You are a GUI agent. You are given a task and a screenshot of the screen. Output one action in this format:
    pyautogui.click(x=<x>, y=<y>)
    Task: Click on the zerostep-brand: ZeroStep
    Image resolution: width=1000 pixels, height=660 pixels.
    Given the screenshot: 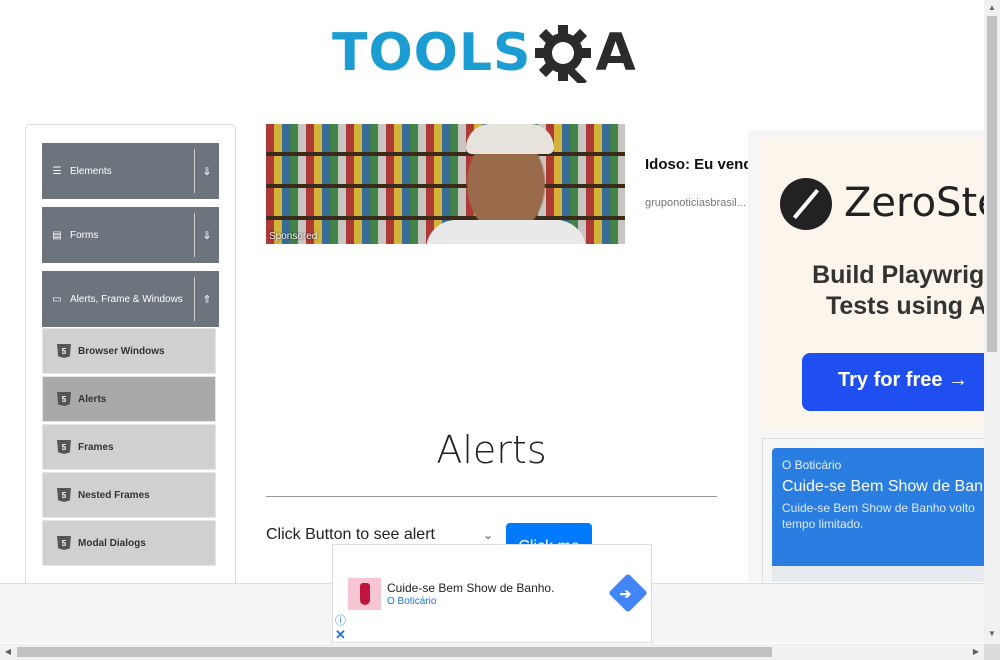 What is the action you would take?
    pyautogui.click(x=914, y=203)
    